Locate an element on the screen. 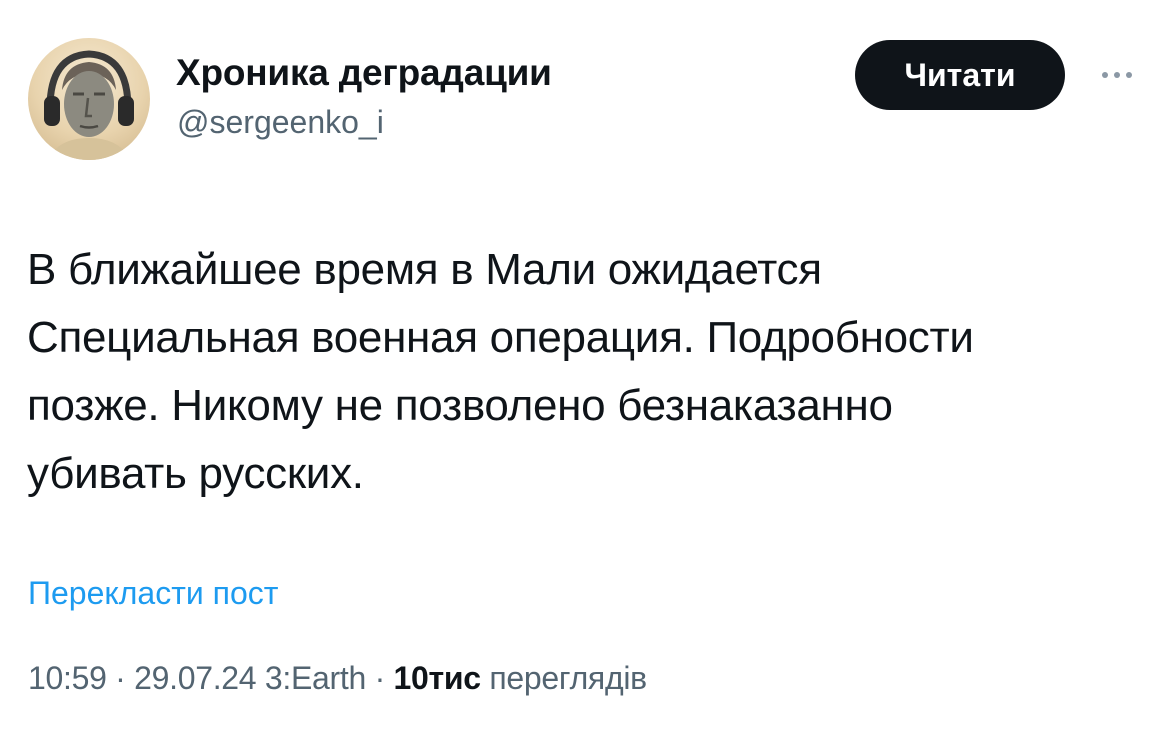 Image resolution: width=1170 pixels, height=733 pixels. views-label: переглядів is located at coordinates (568, 678).